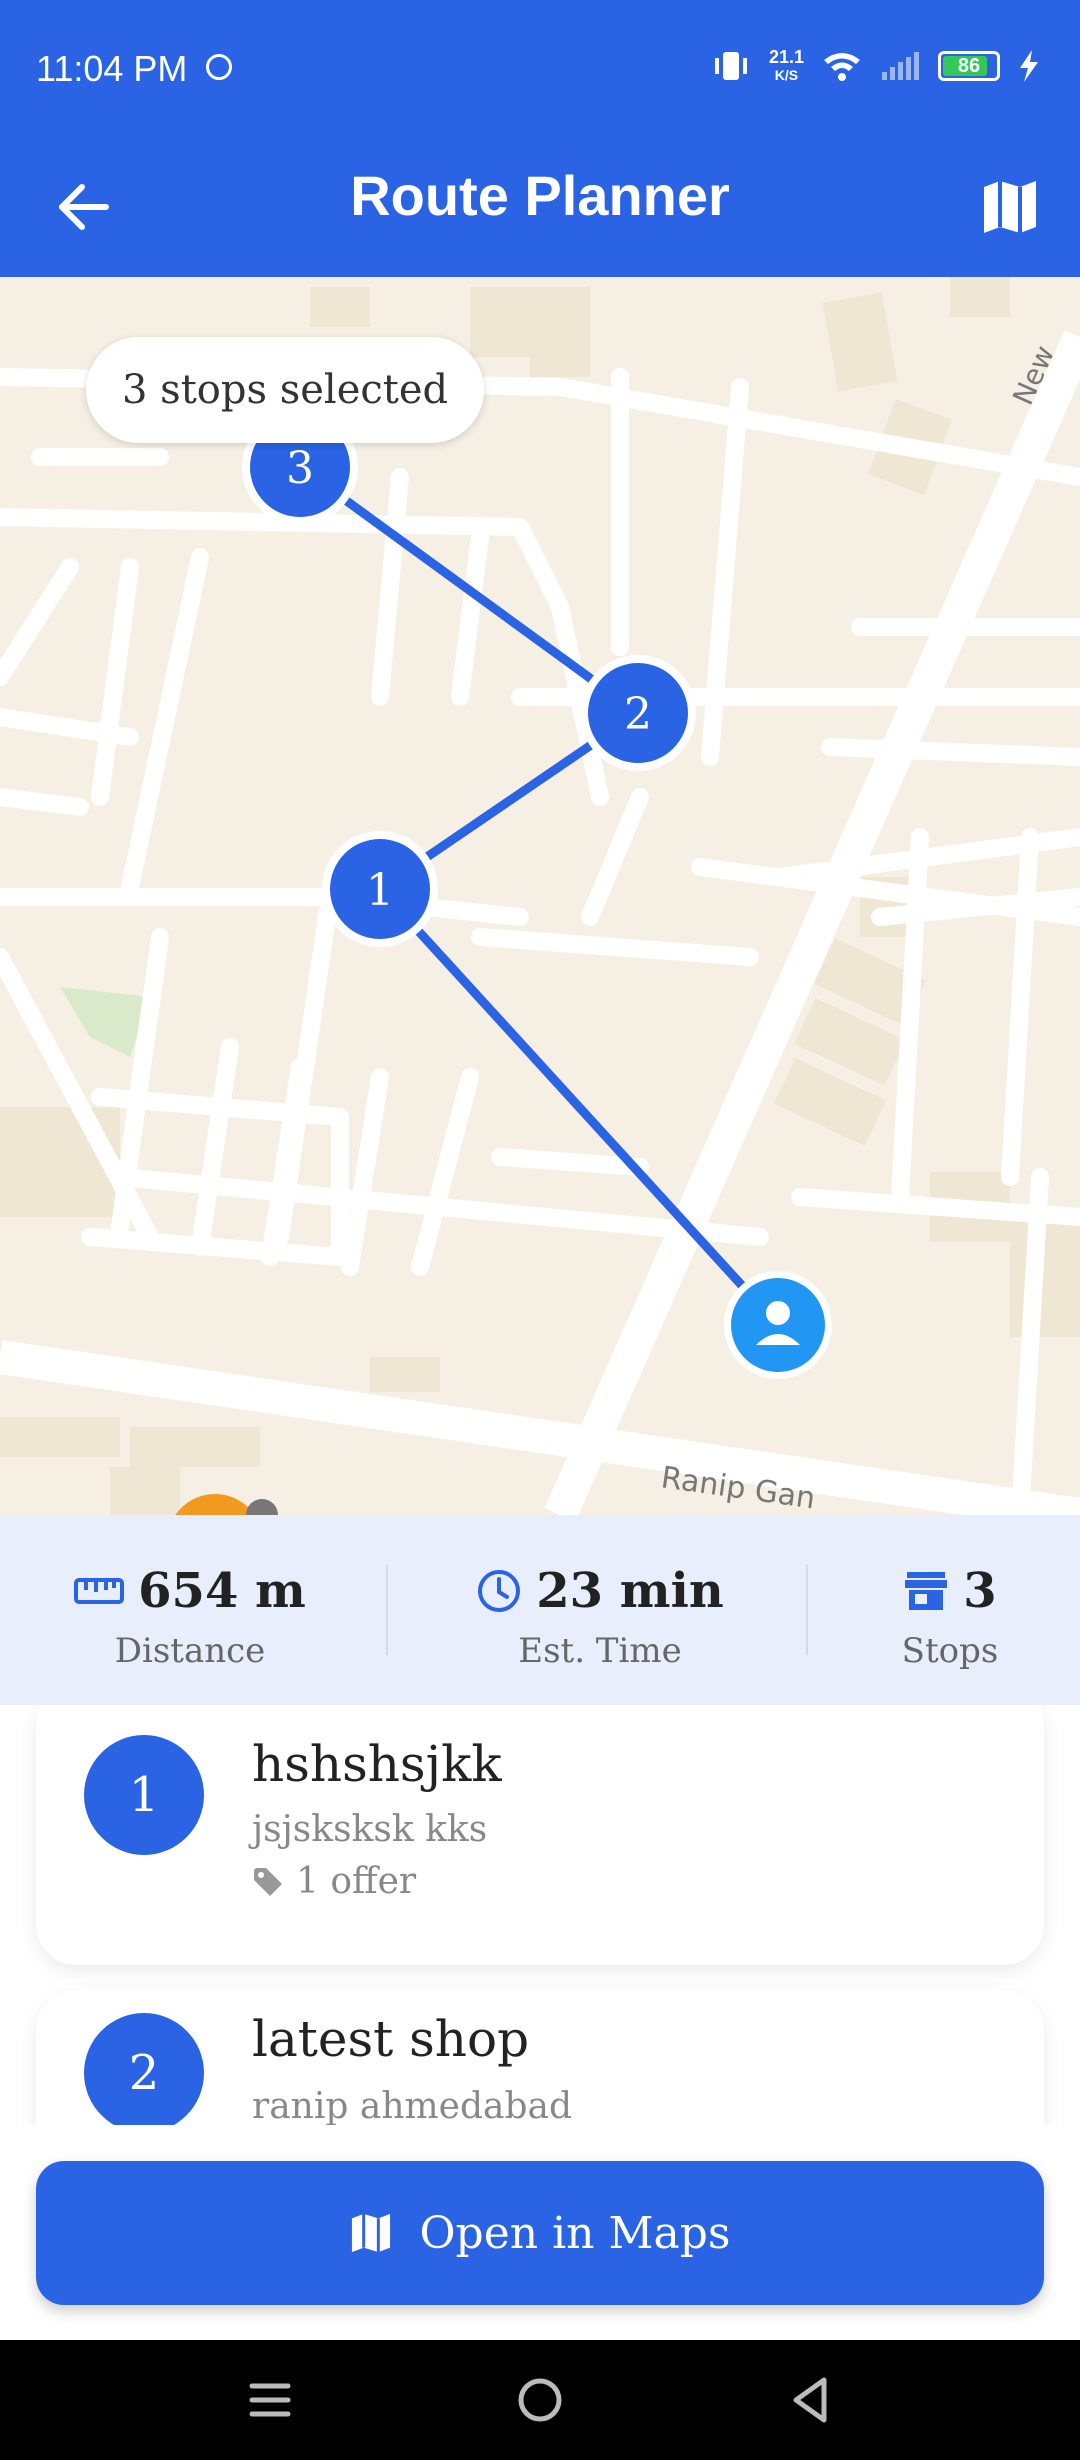 The image size is (1080, 2460). I want to click on recent-apps-button, so click(270, 2400).